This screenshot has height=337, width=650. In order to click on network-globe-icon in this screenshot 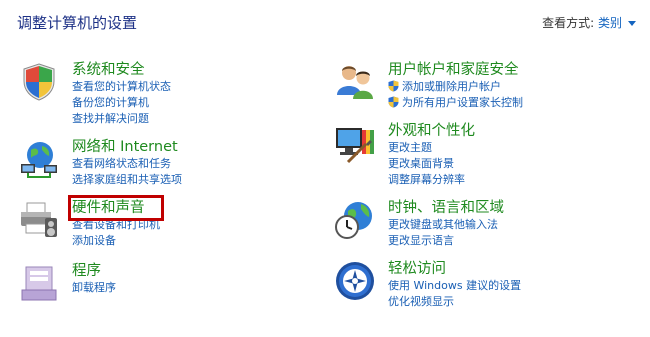, I will do `click(39, 160)`.